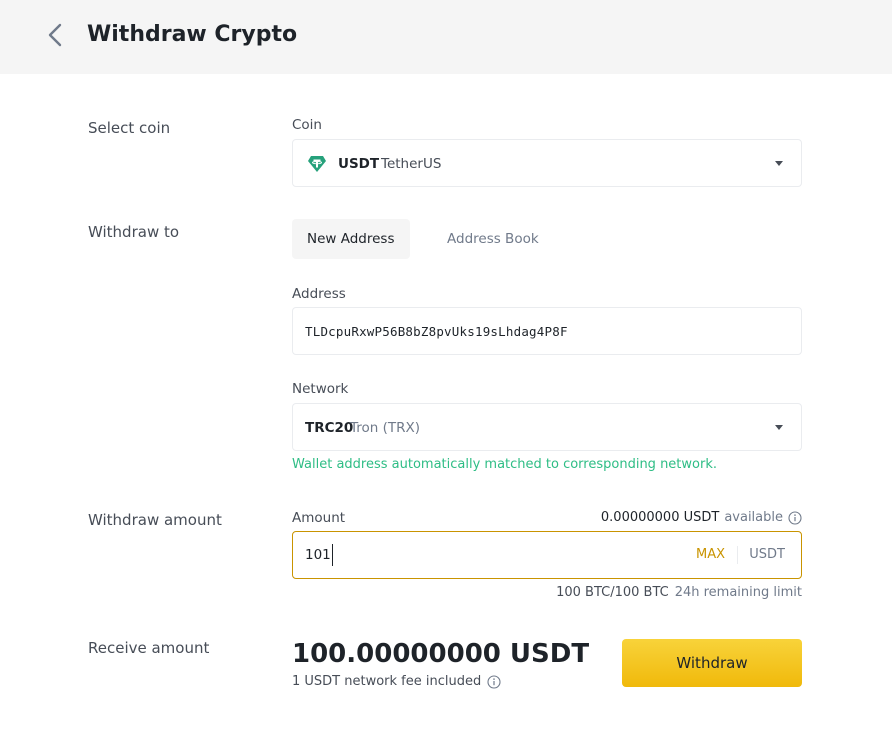 Image resolution: width=892 pixels, height=744 pixels. Describe the element at coordinates (317, 164) in the screenshot. I see `tether-icon` at that location.